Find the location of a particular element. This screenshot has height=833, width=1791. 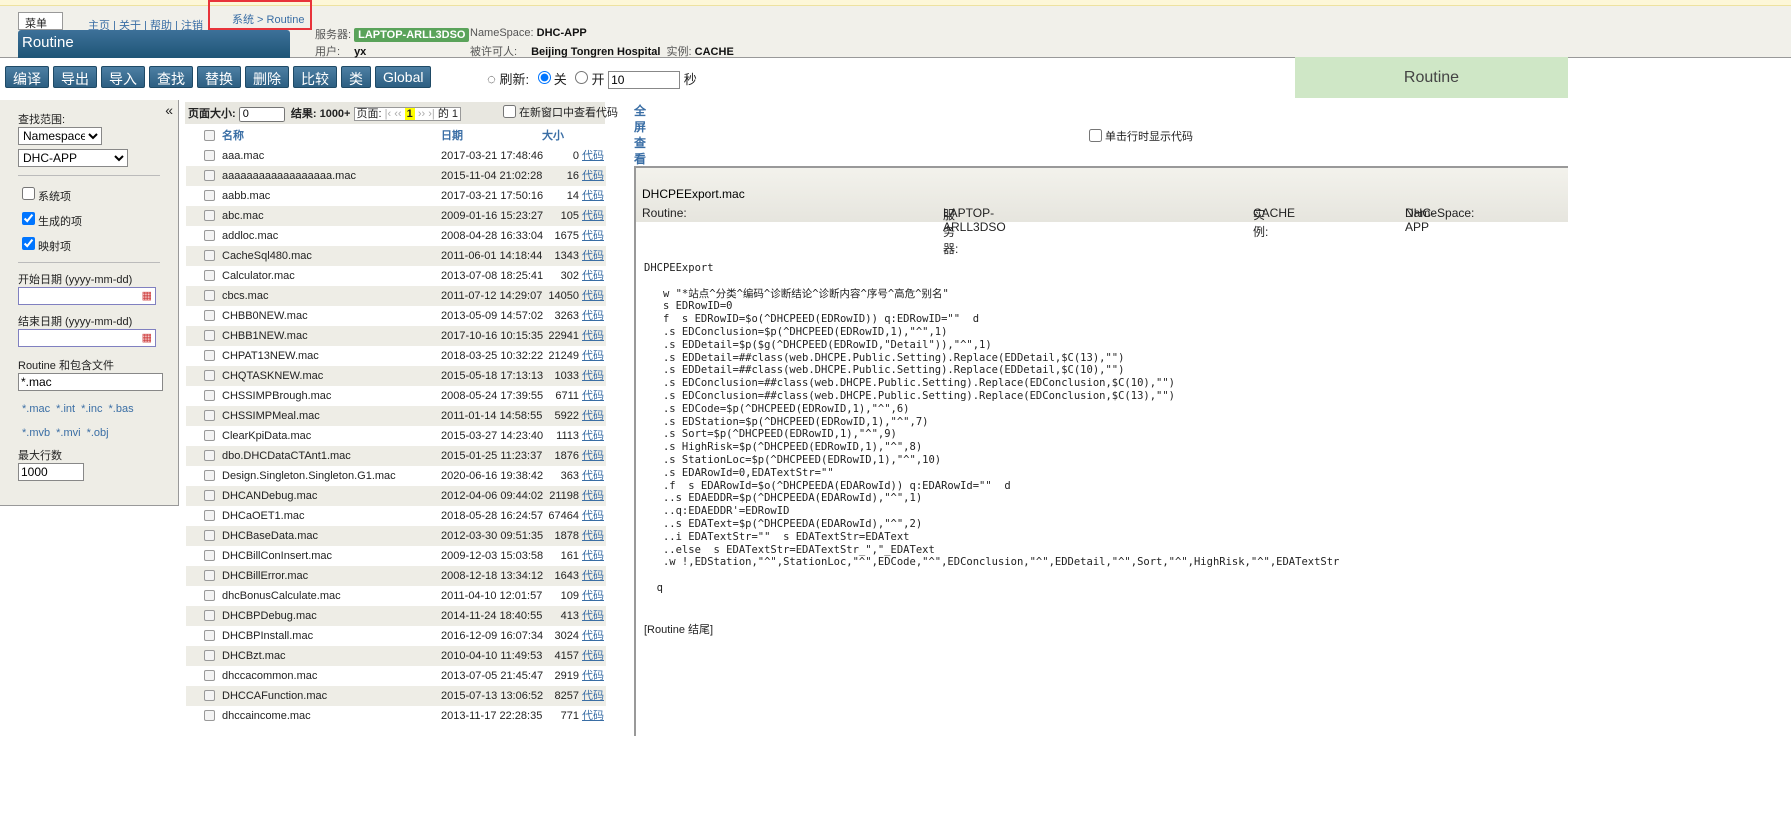

type-link-int: *.int is located at coordinates (65, 409).